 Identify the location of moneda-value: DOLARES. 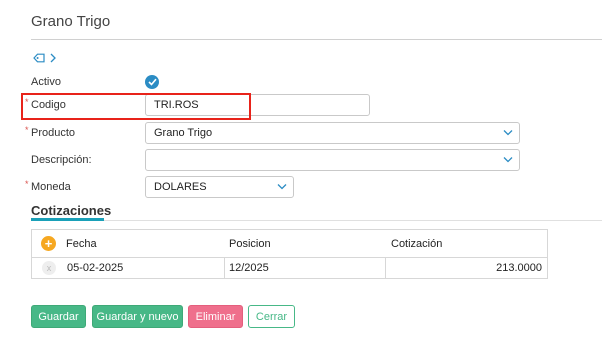
(180, 187).